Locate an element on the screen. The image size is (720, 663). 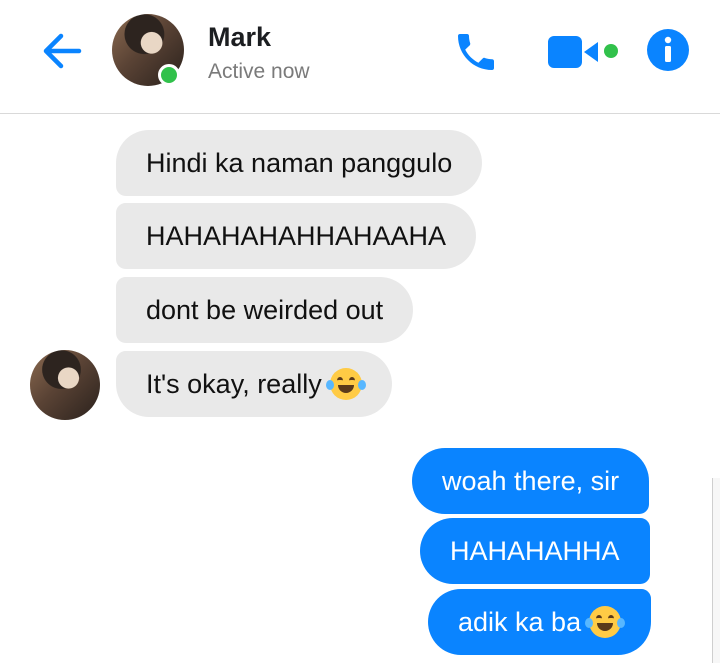
contact-name: Mark is located at coordinates (239, 37).